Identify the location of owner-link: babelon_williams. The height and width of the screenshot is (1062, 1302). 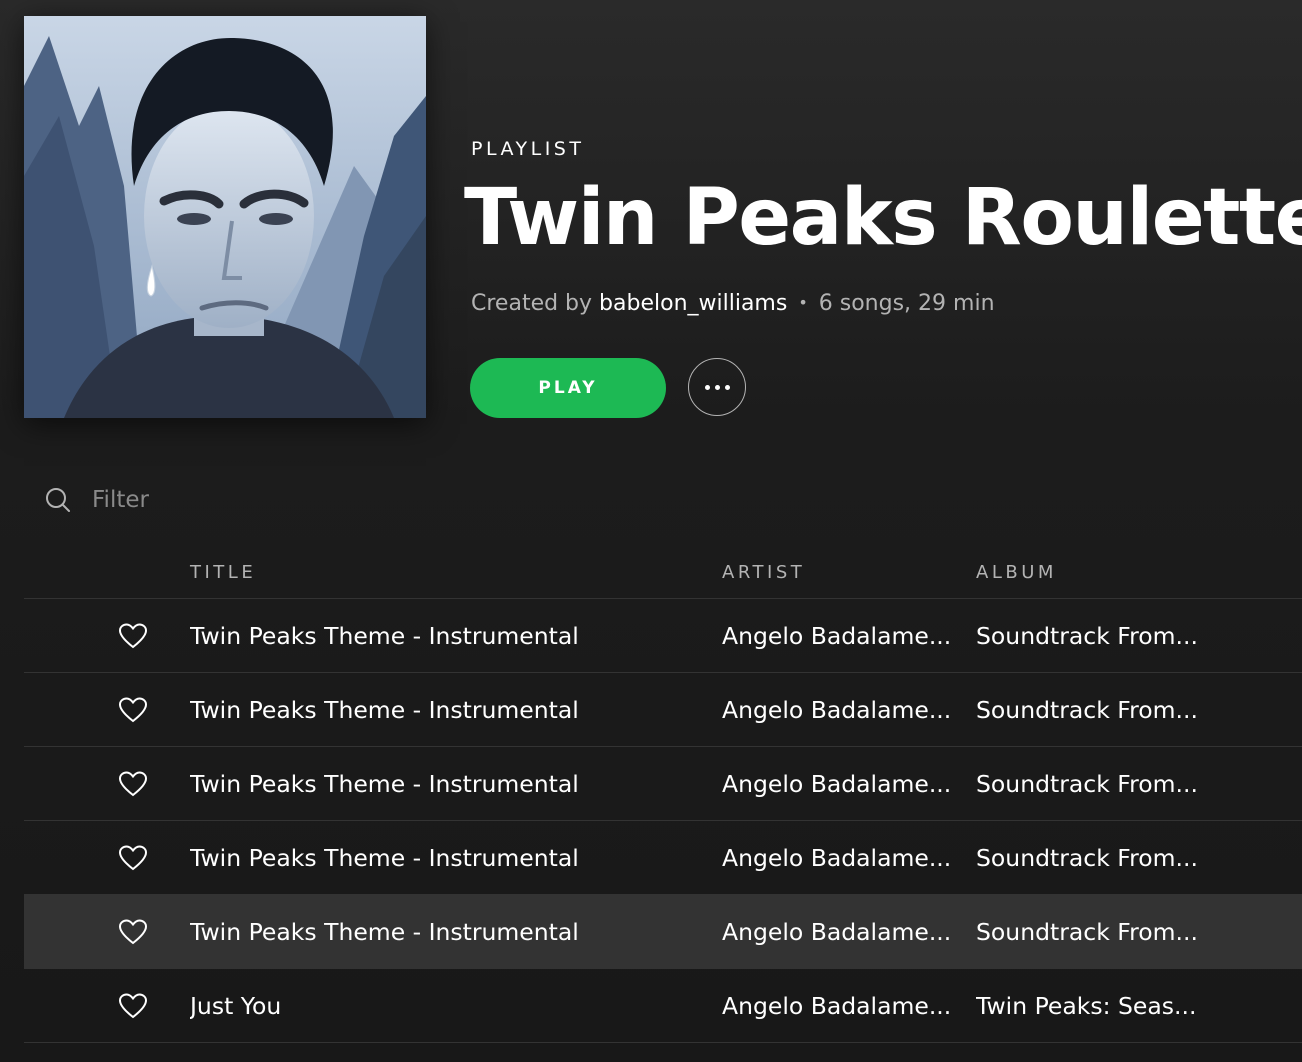
(693, 303).